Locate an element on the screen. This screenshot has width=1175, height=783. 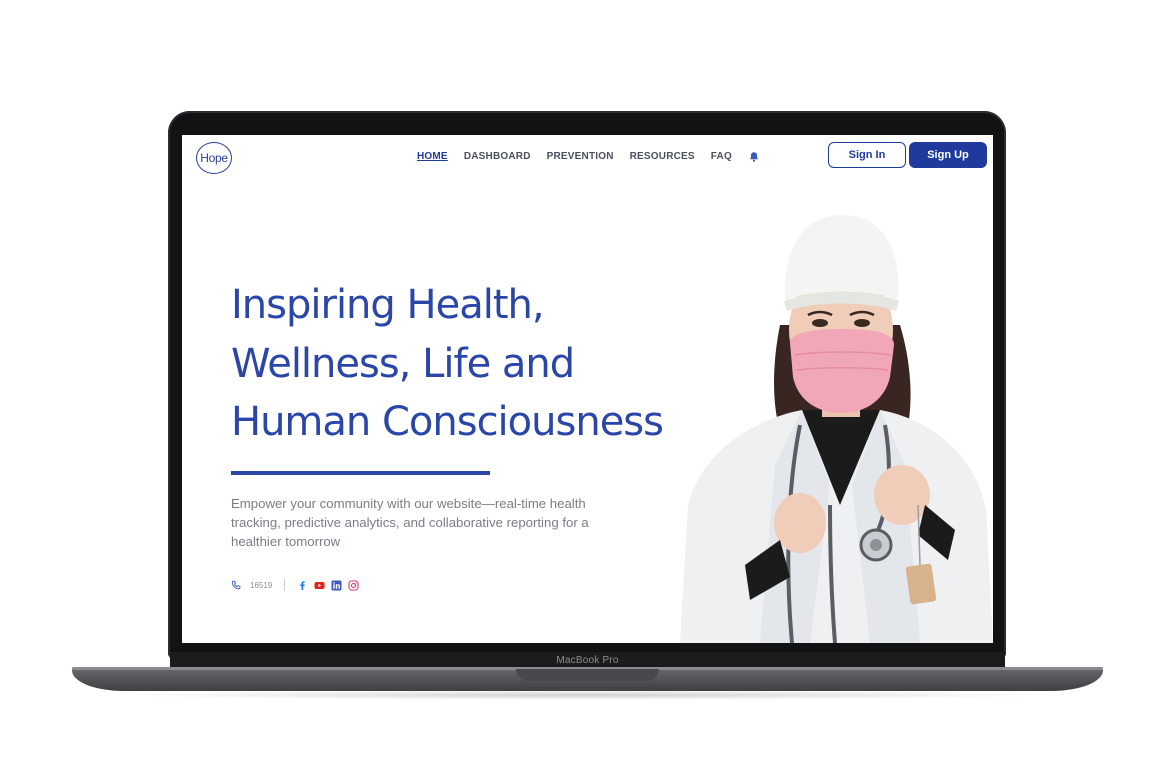
nav-item-resources: RESOURCES is located at coordinates (662, 156).